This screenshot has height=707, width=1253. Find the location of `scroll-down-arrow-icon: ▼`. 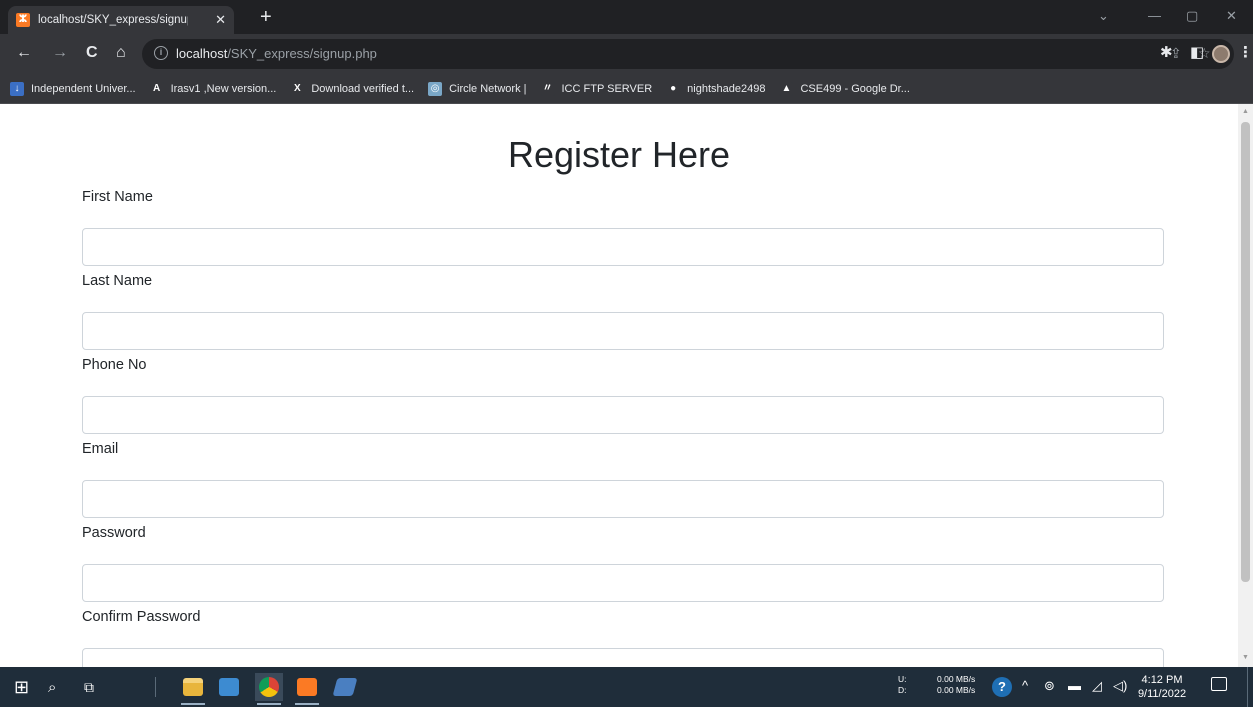

scroll-down-arrow-icon: ▼ is located at coordinates (1245, 657).